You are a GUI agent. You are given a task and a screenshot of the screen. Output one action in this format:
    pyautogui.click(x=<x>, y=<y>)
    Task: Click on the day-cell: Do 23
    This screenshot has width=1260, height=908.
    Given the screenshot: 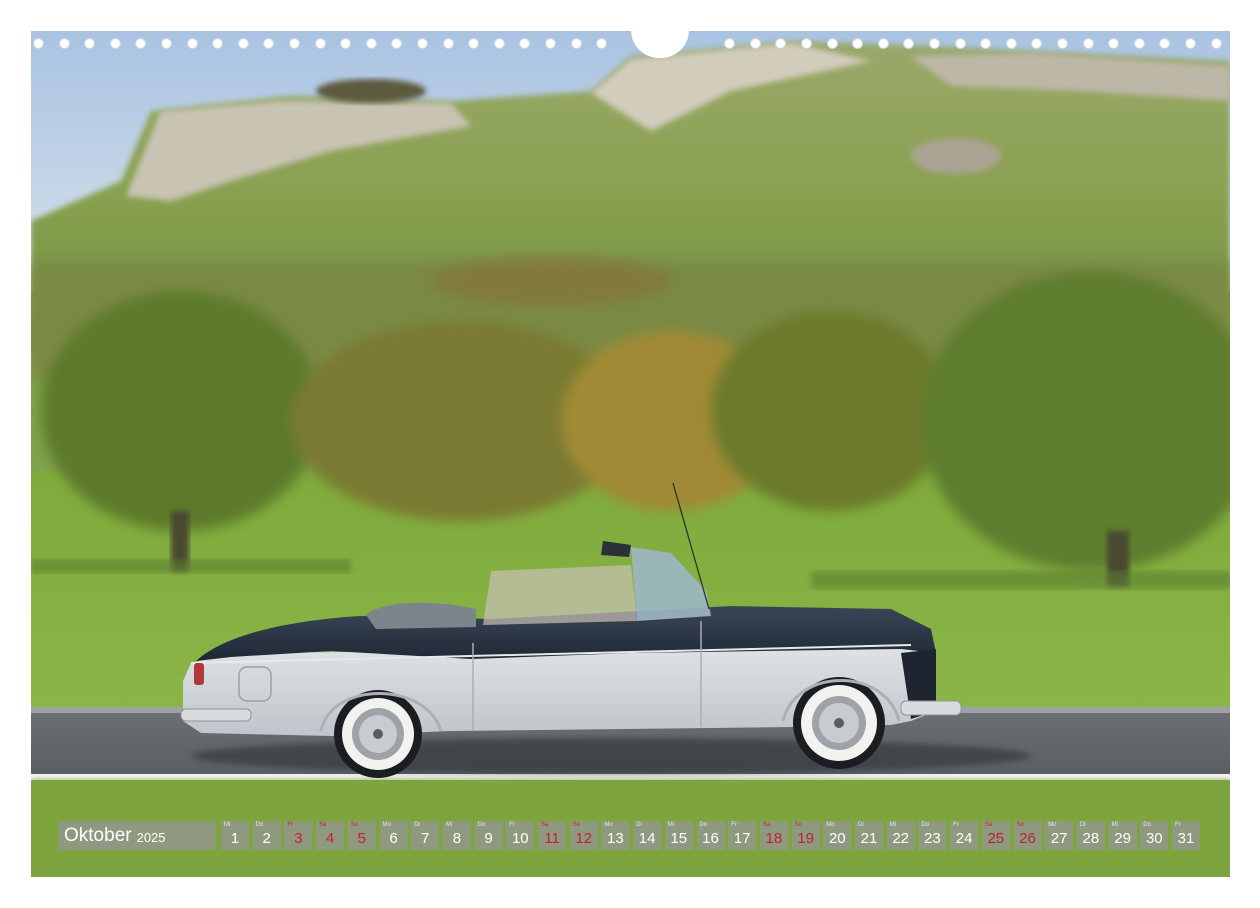 What is the action you would take?
    pyautogui.click(x=932, y=835)
    